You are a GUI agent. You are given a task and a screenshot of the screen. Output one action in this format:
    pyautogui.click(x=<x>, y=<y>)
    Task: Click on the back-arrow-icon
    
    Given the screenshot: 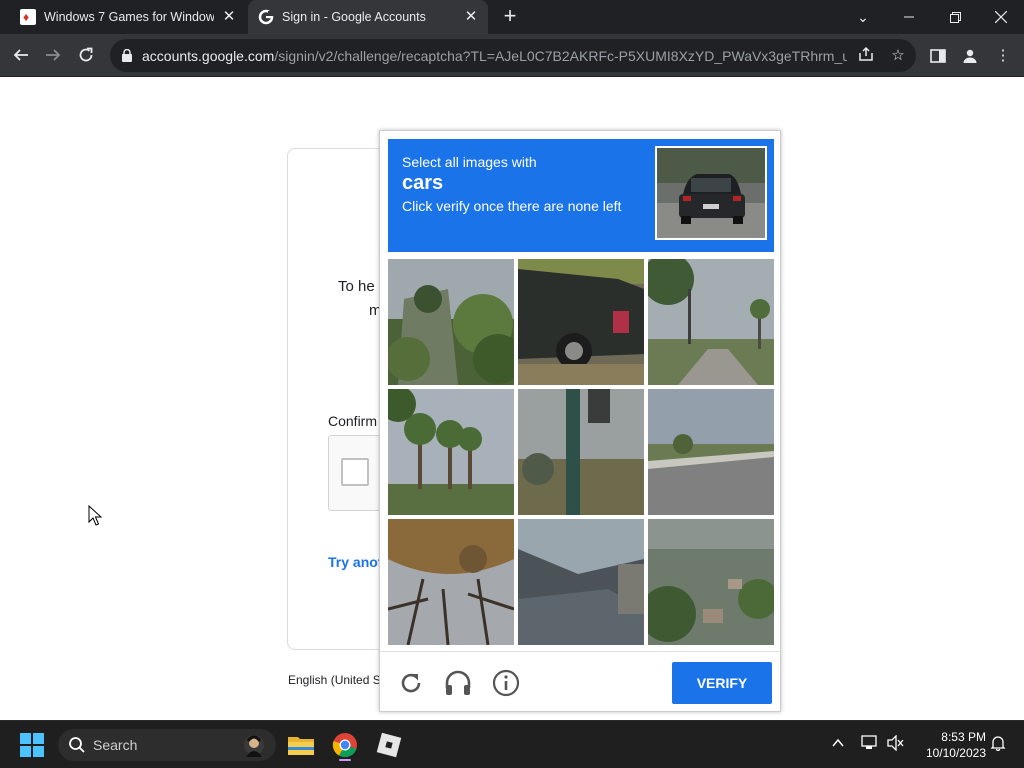 What is the action you would take?
    pyautogui.click(x=20, y=55)
    